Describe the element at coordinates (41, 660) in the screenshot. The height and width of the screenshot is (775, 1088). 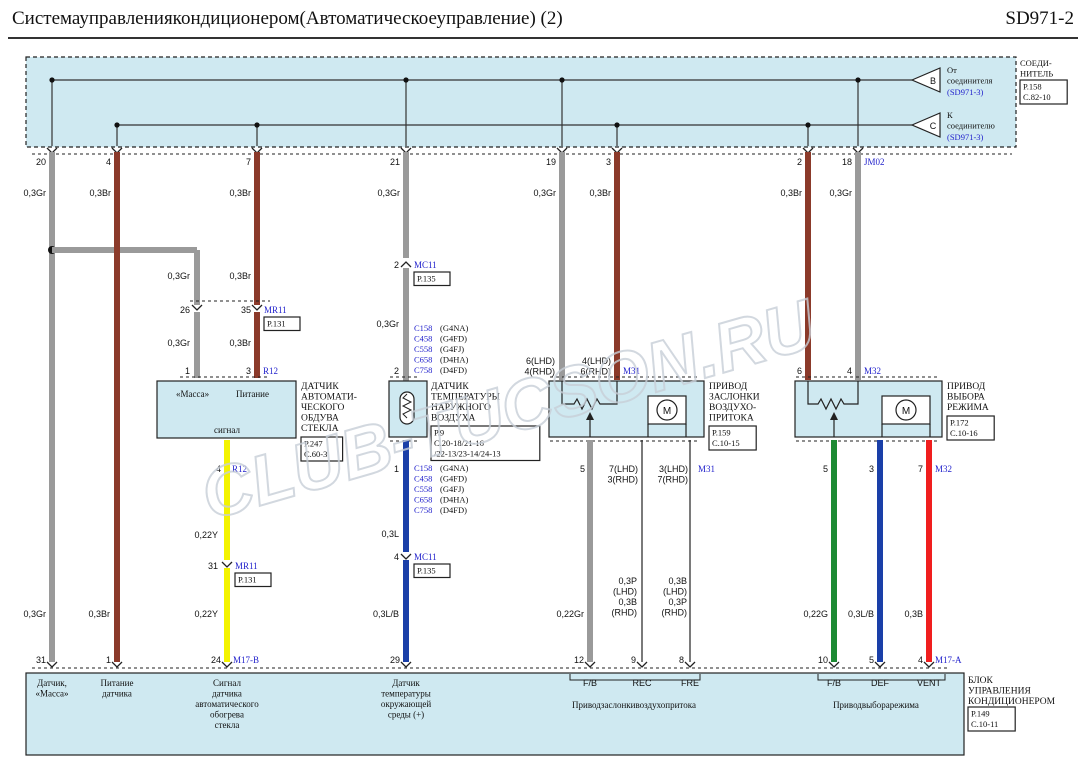
I see `pin-number: 31` at that location.